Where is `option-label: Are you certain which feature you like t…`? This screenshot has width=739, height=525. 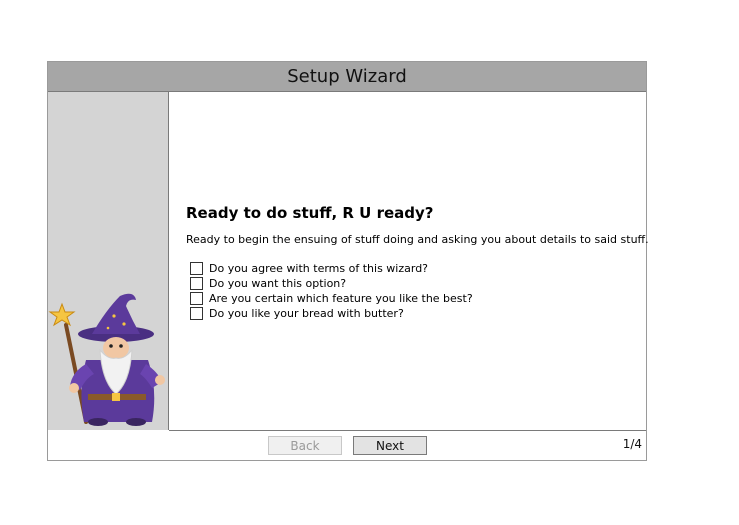 option-label: Are you certain which feature you like t… is located at coordinates (341, 298).